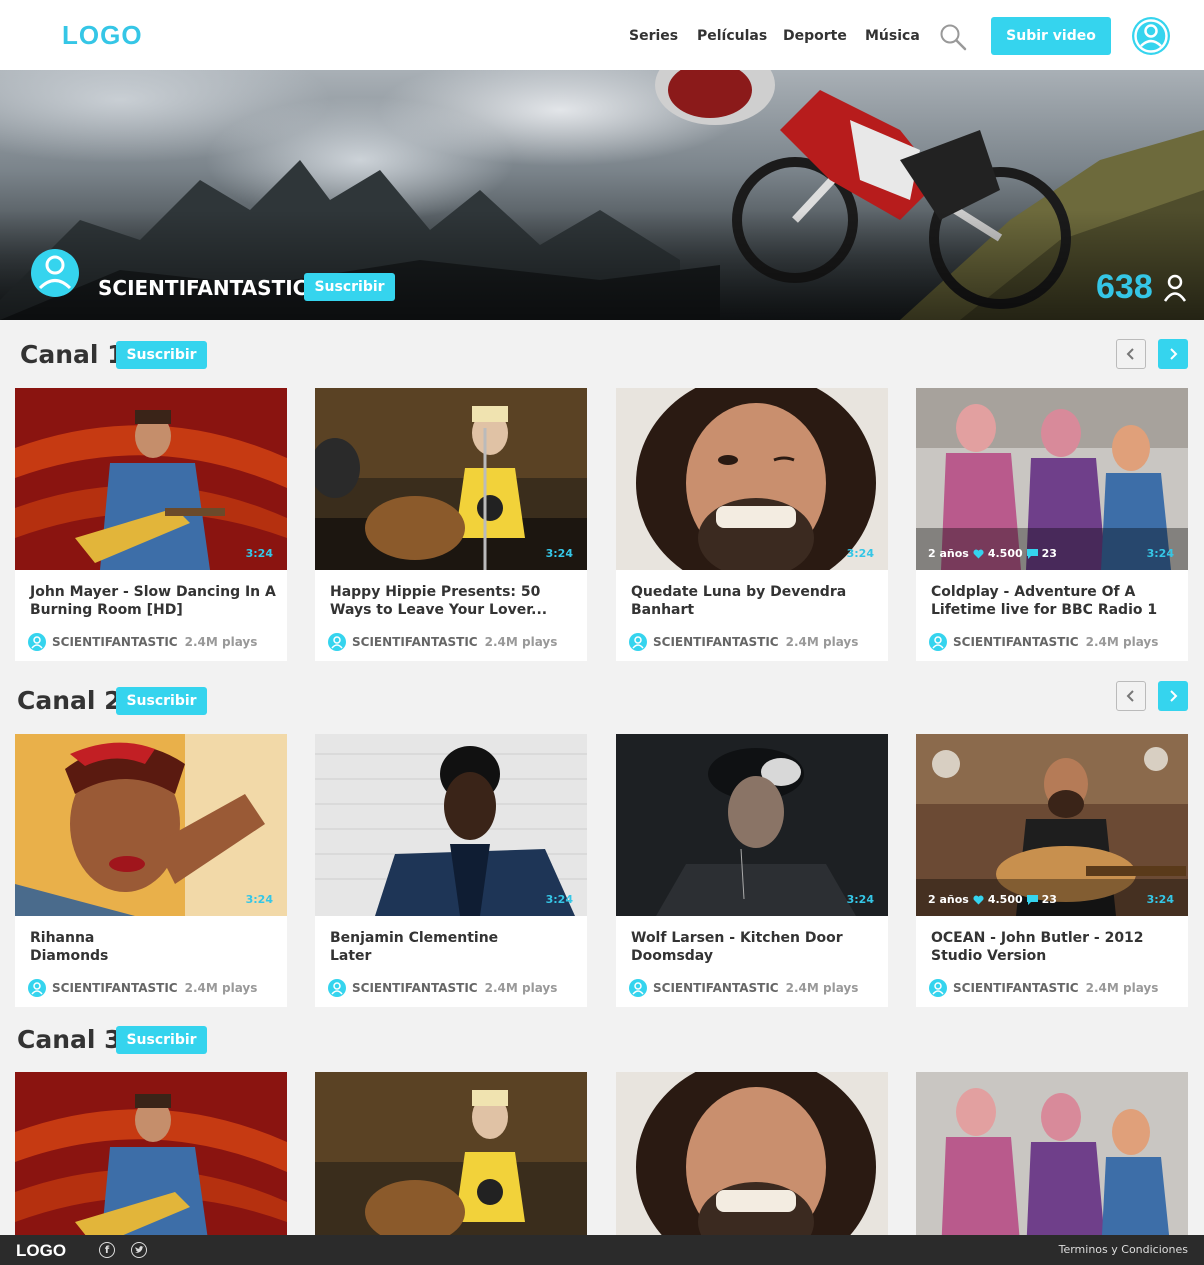  What do you see at coordinates (155, 947) in the screenshot?
I see `video-title: Rihanna Diamonds` at bounding box center [155, 947].